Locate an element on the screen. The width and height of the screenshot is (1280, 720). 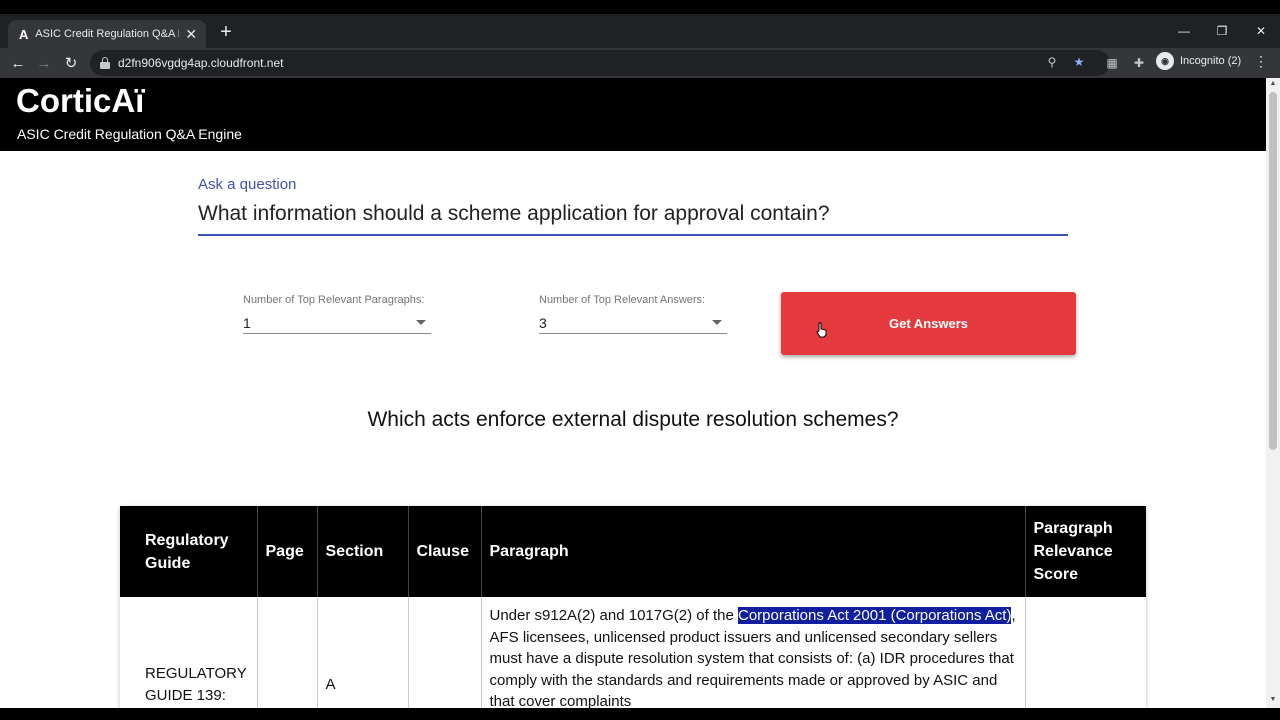
browser-tab: A ASIC Credit Regulation Q&A Engine ✕ is located at coordinates (107, 34).